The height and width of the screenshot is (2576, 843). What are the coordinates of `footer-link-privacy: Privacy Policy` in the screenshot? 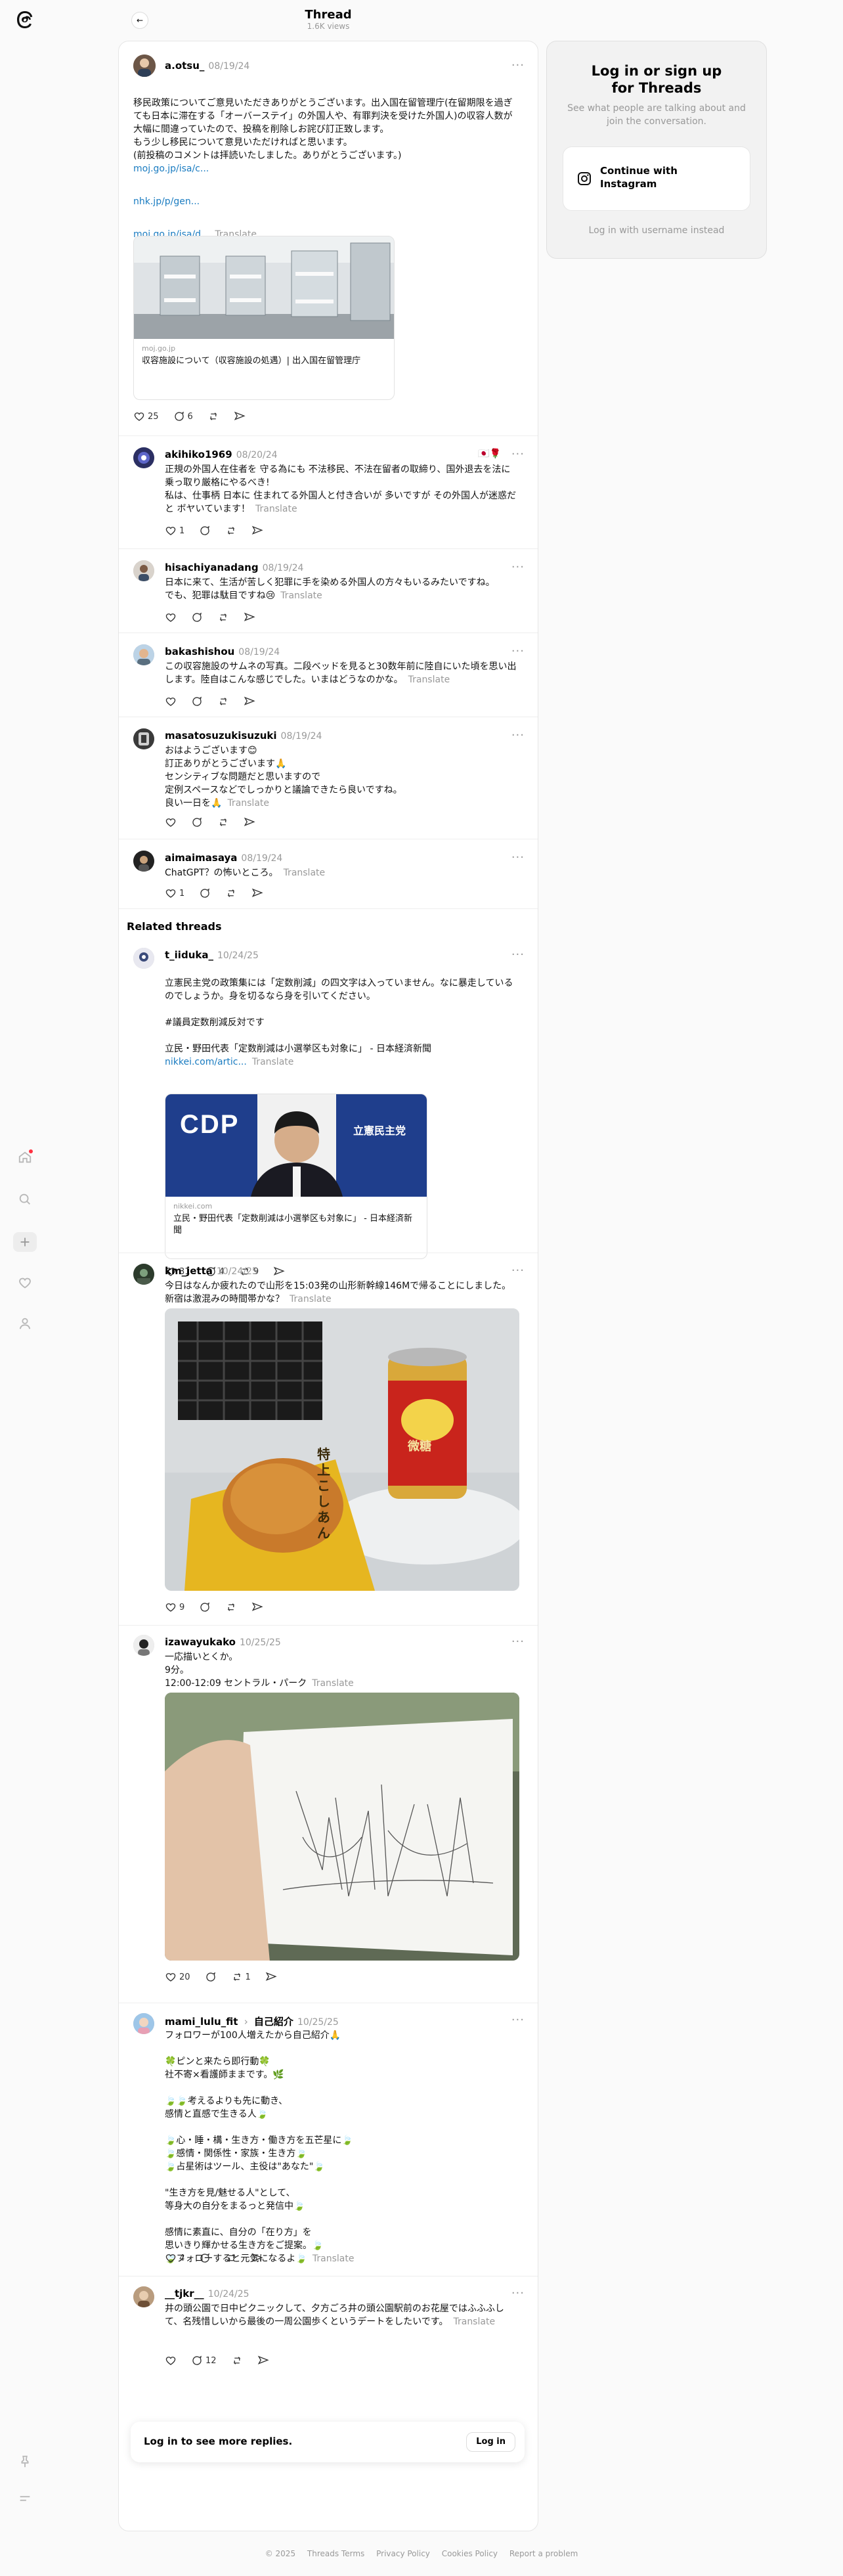 It's located at (403, 2553).